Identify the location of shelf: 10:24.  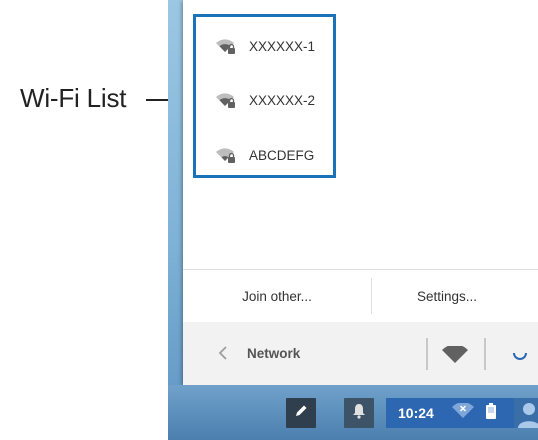
(353, 412).